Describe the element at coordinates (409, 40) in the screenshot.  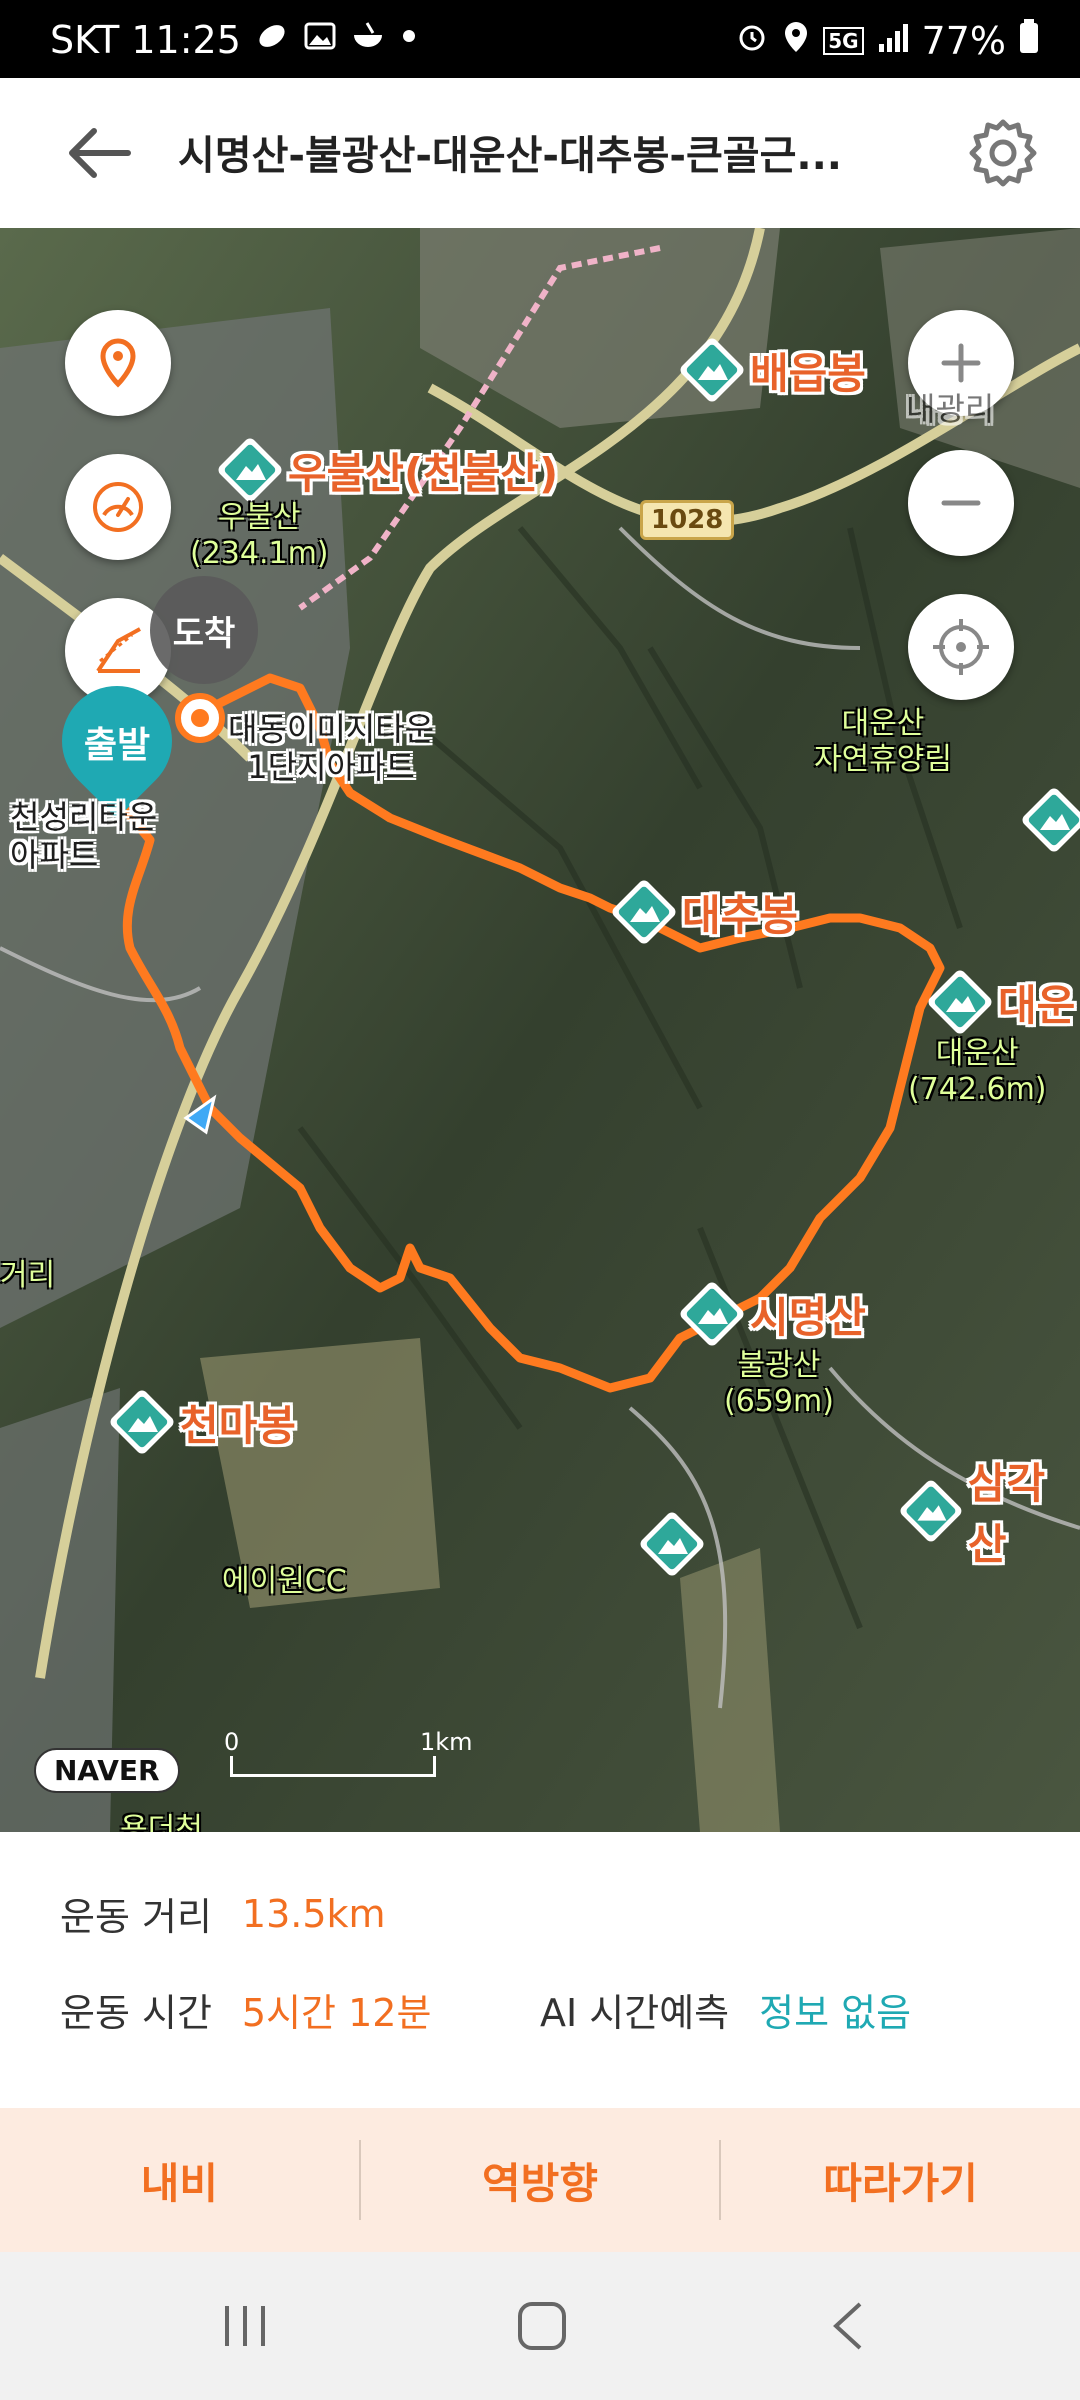
I see `dot-icon` at that location.